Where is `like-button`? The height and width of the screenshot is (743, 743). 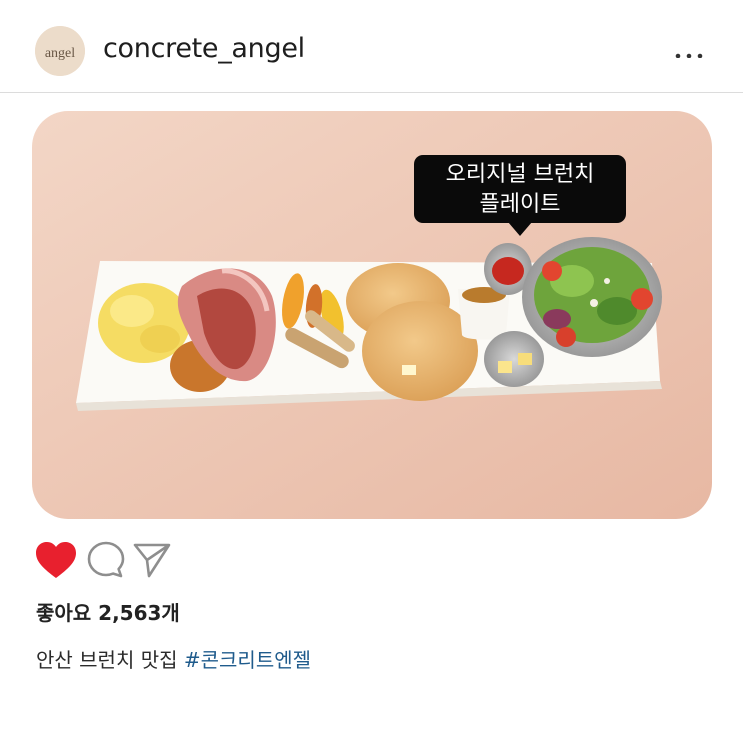 like-button is located at coordinates (56, 560).